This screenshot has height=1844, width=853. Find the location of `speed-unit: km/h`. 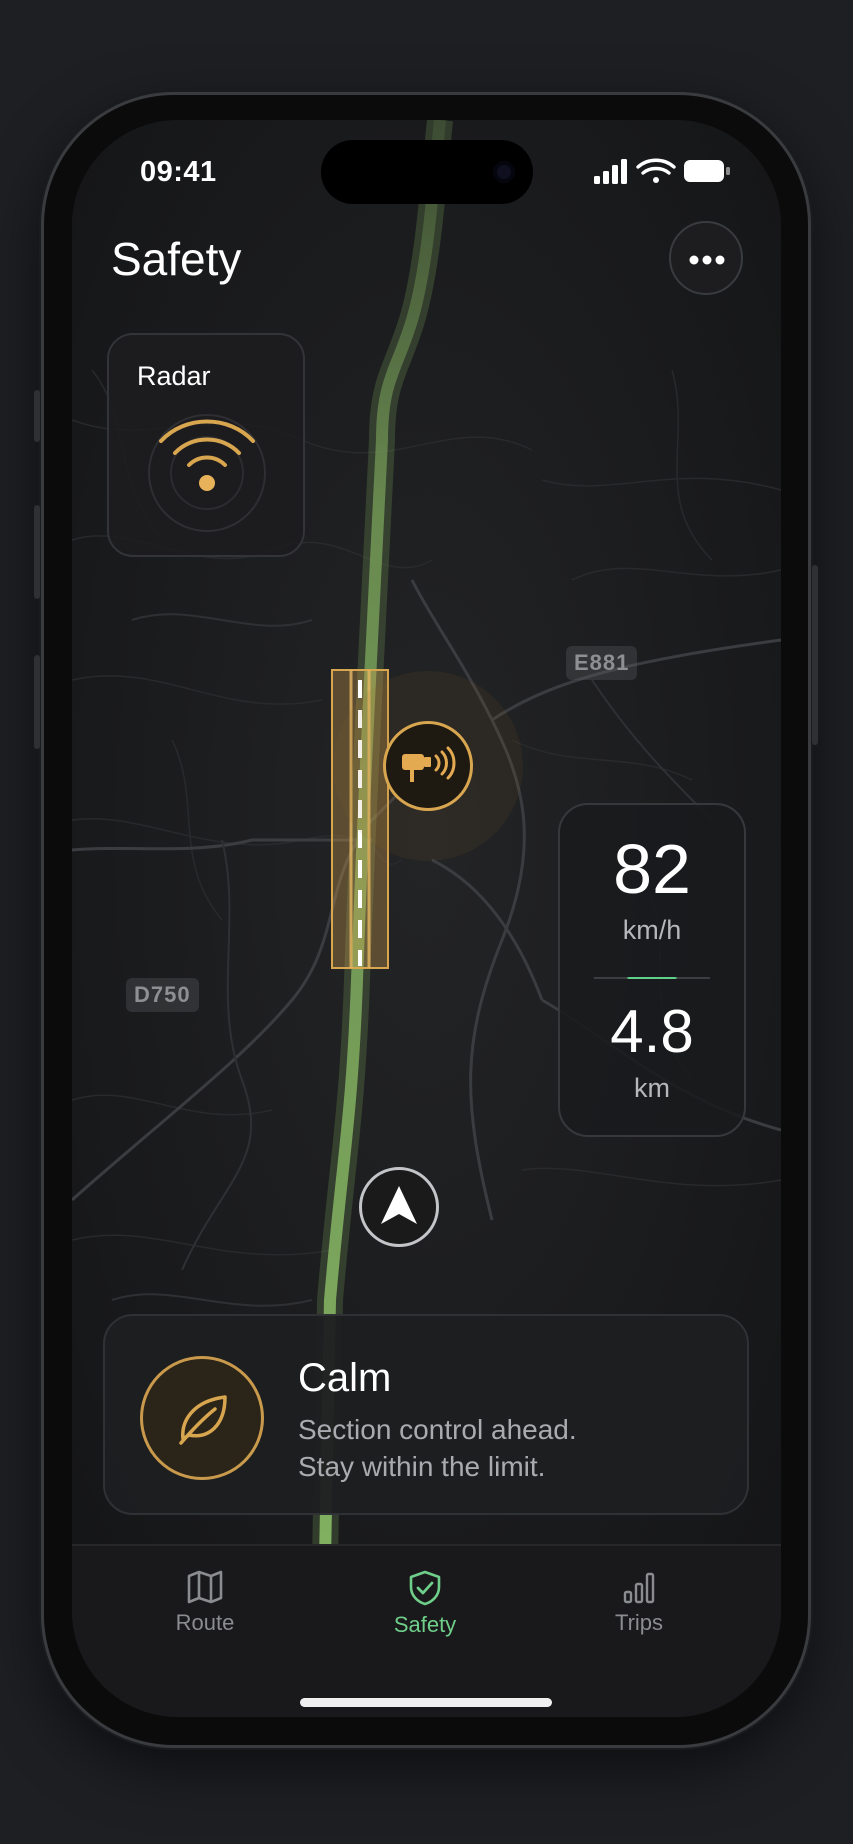

speed-unit: km/h is located at coordinates (652, 930).